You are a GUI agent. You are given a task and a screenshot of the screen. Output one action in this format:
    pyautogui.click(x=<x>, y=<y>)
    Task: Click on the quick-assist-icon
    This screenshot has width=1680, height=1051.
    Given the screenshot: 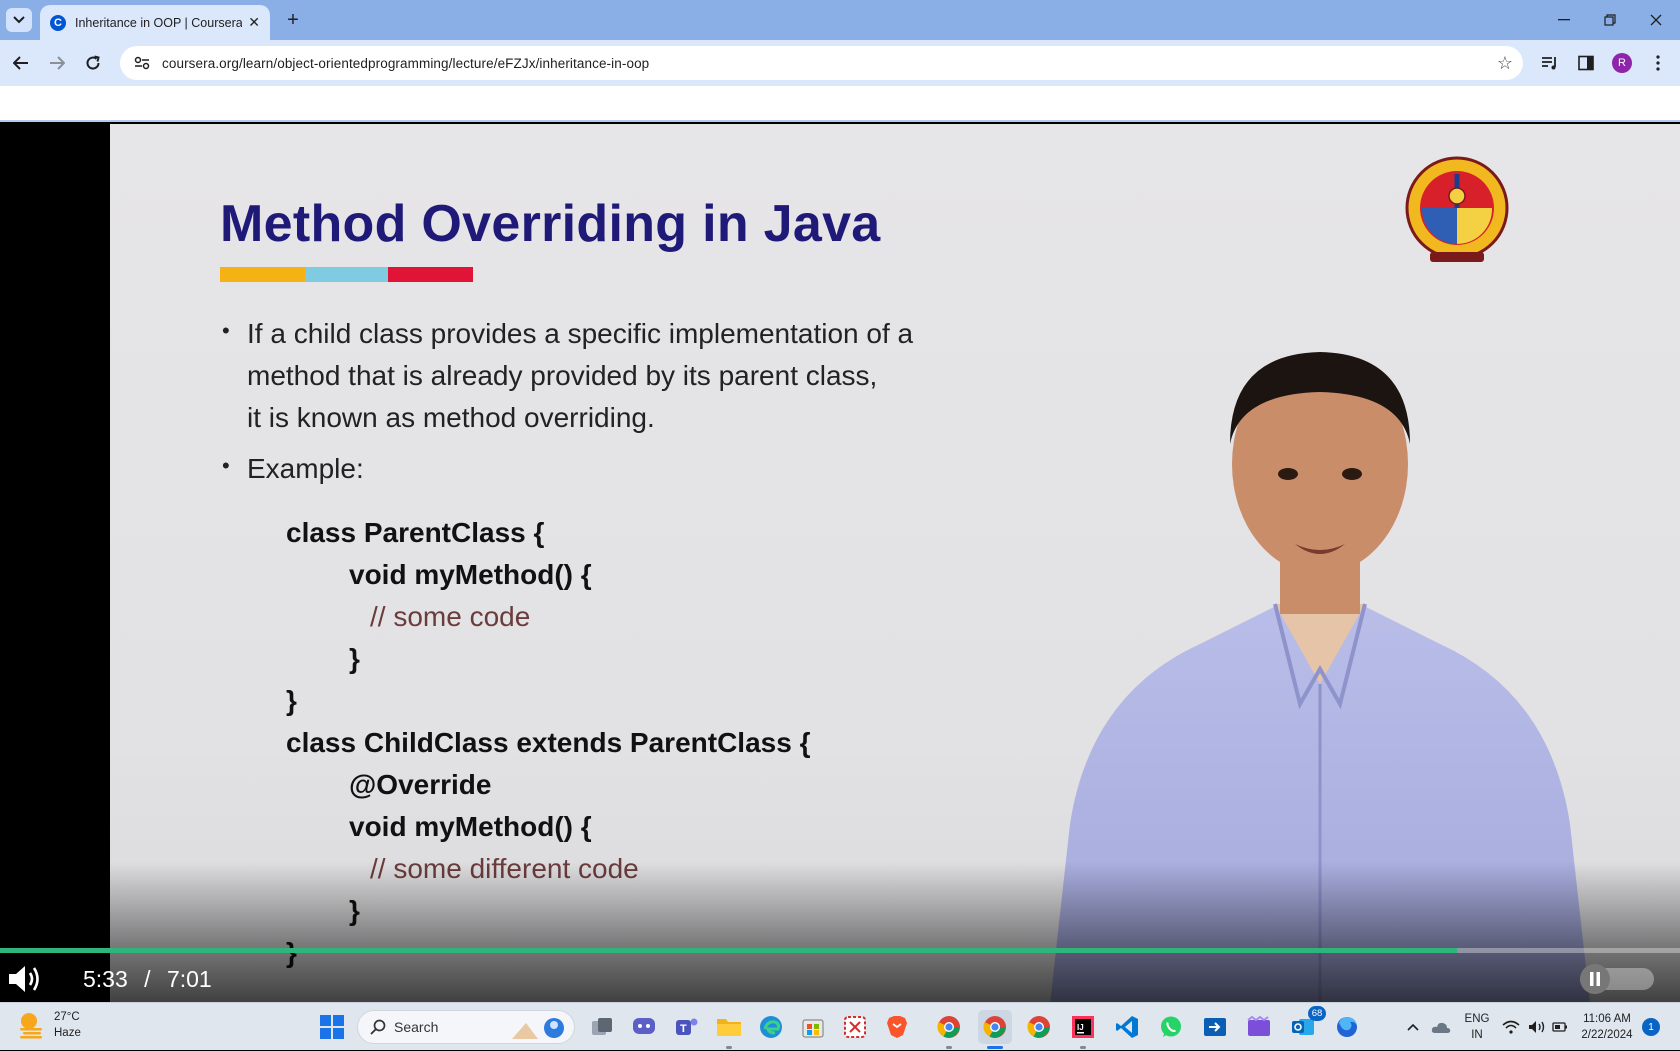 What is the action you would take?
    pyautogui.click(x=1215, y=1027)
    